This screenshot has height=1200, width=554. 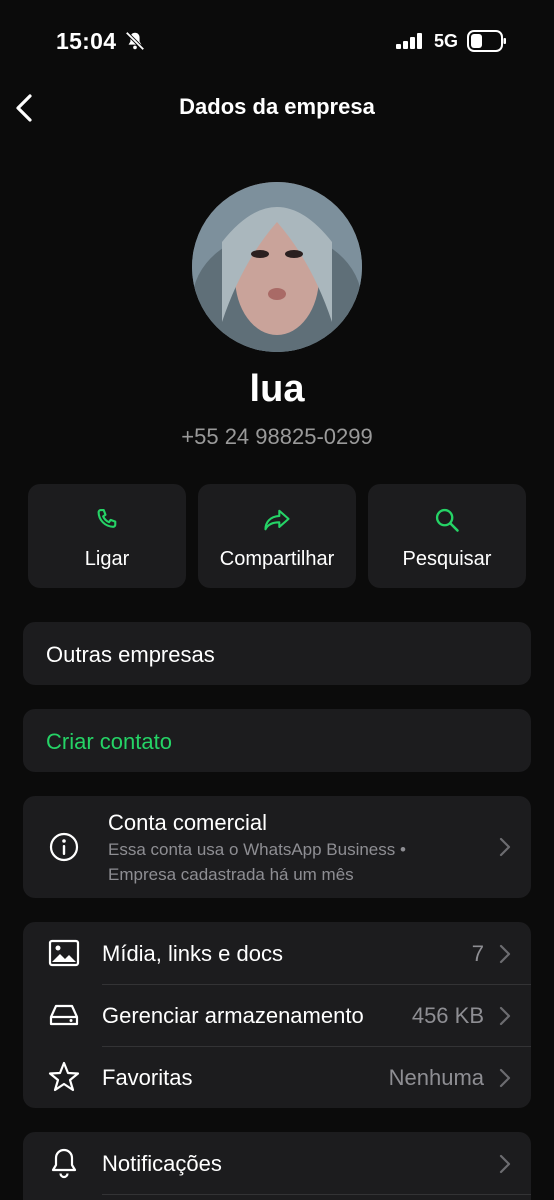 What do you see at coordinates (147, 1077) in the screenshot?
I see `favorites-label: Favoritas` at bounding box center [147, 1077].